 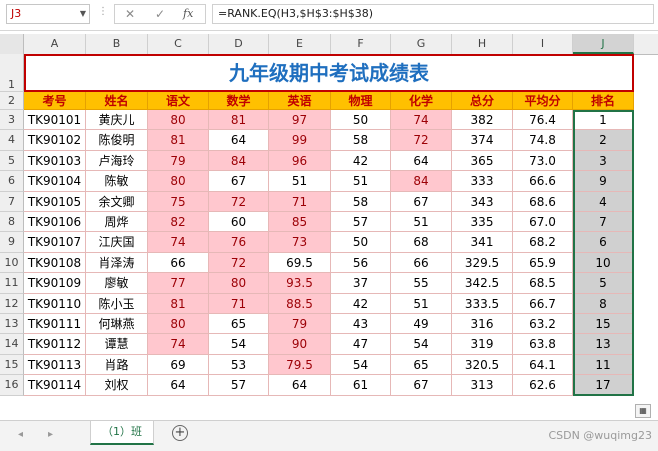 What do you see at coordinates (603, 181) in the screenshot?
I see `data-cell: 9` at bounding box center [603, 181].